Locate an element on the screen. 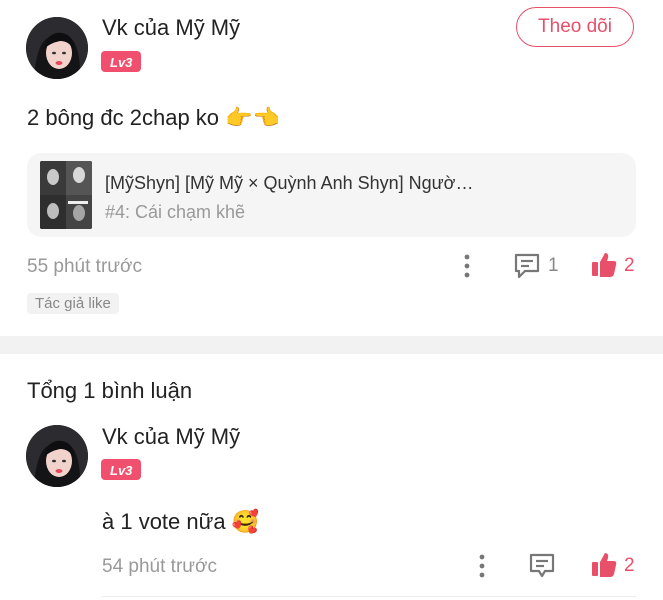 The height and width of the screenshot is (600, 663). post-comment-count: 1 is located at coordinates (553, 265).